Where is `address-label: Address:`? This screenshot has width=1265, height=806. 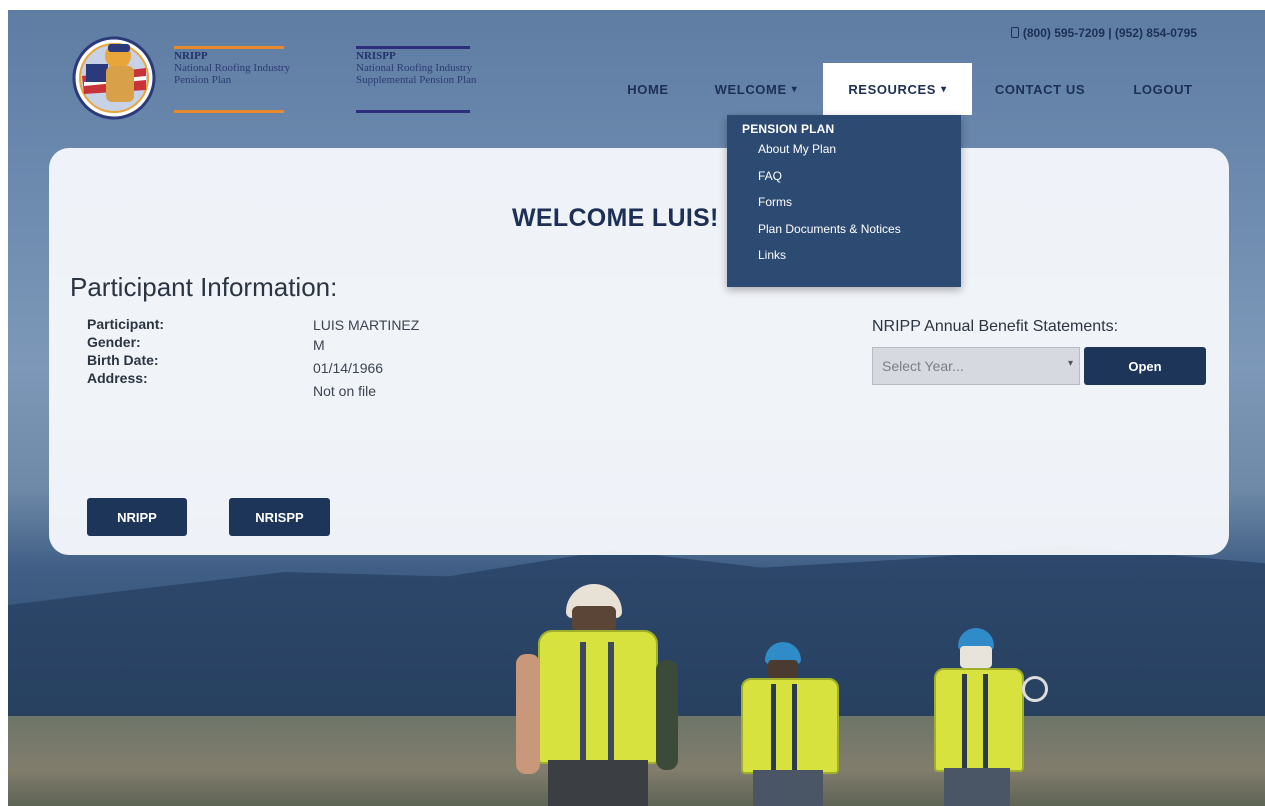
address-label: Address: is located at coordinates (117, 378).